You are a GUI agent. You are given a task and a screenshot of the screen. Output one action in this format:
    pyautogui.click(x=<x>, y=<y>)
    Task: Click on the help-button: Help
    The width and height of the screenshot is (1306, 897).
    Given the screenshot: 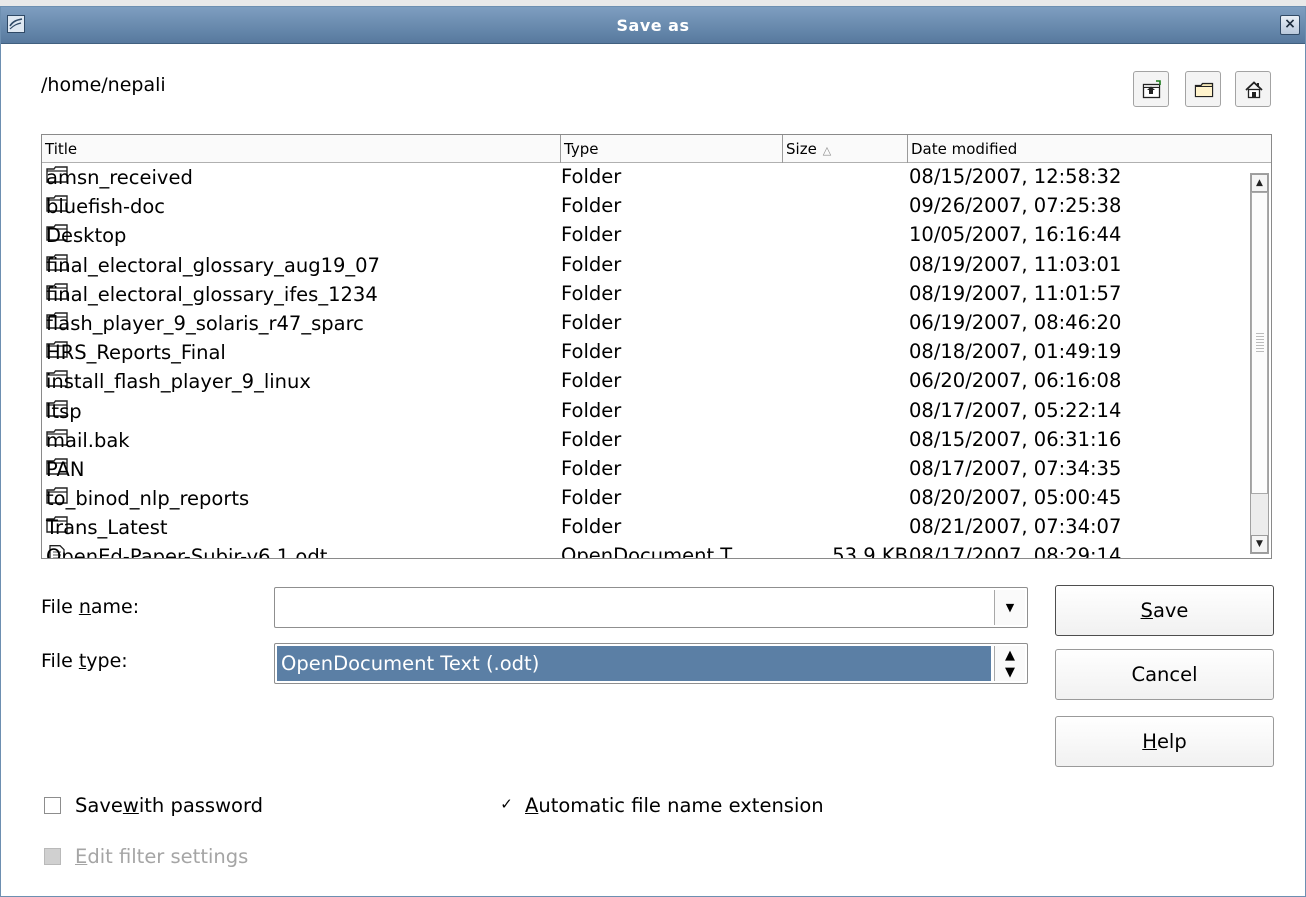 What is the action you would take?
    pyautogui.click(x=1164, y=741)
    